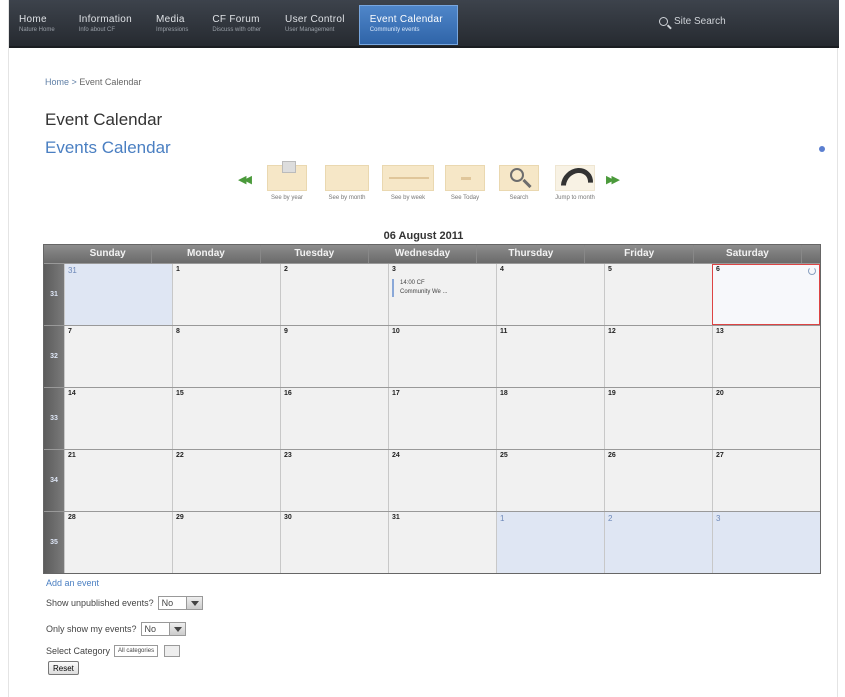 Image resolution: width=845 pixels, height=697 pixels. What do you see at coordinates (658, 356) in the screenshot?
I see `calendar-day: 12` at bounding box center [658, 356].